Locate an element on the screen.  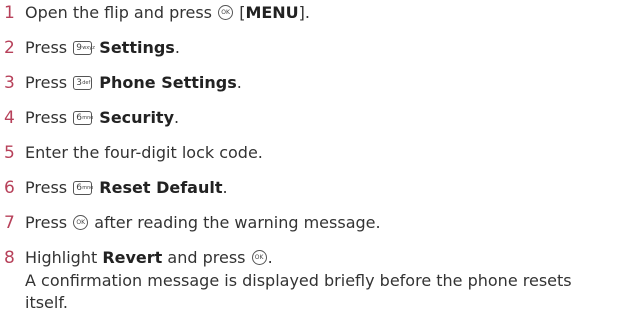
menu-term: MENU is located at coordinates (272, 12).